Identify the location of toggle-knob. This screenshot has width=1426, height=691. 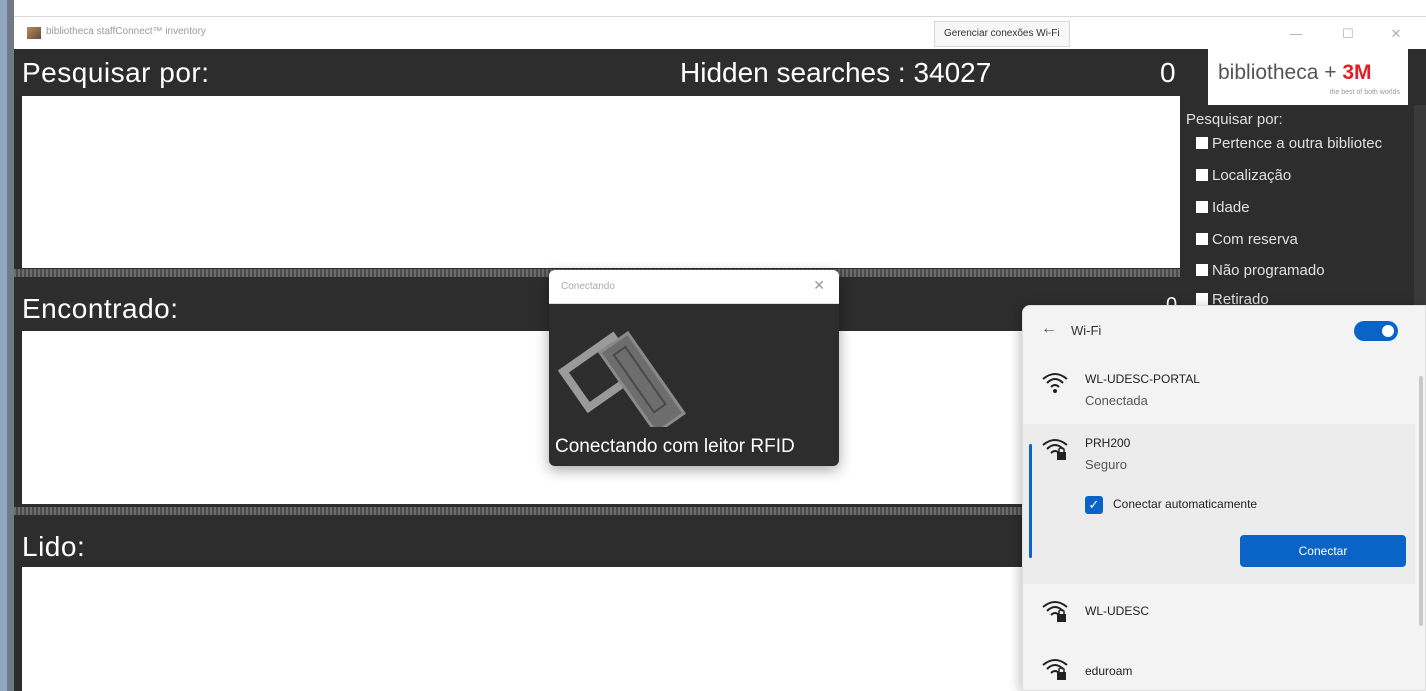
(1388, 331).